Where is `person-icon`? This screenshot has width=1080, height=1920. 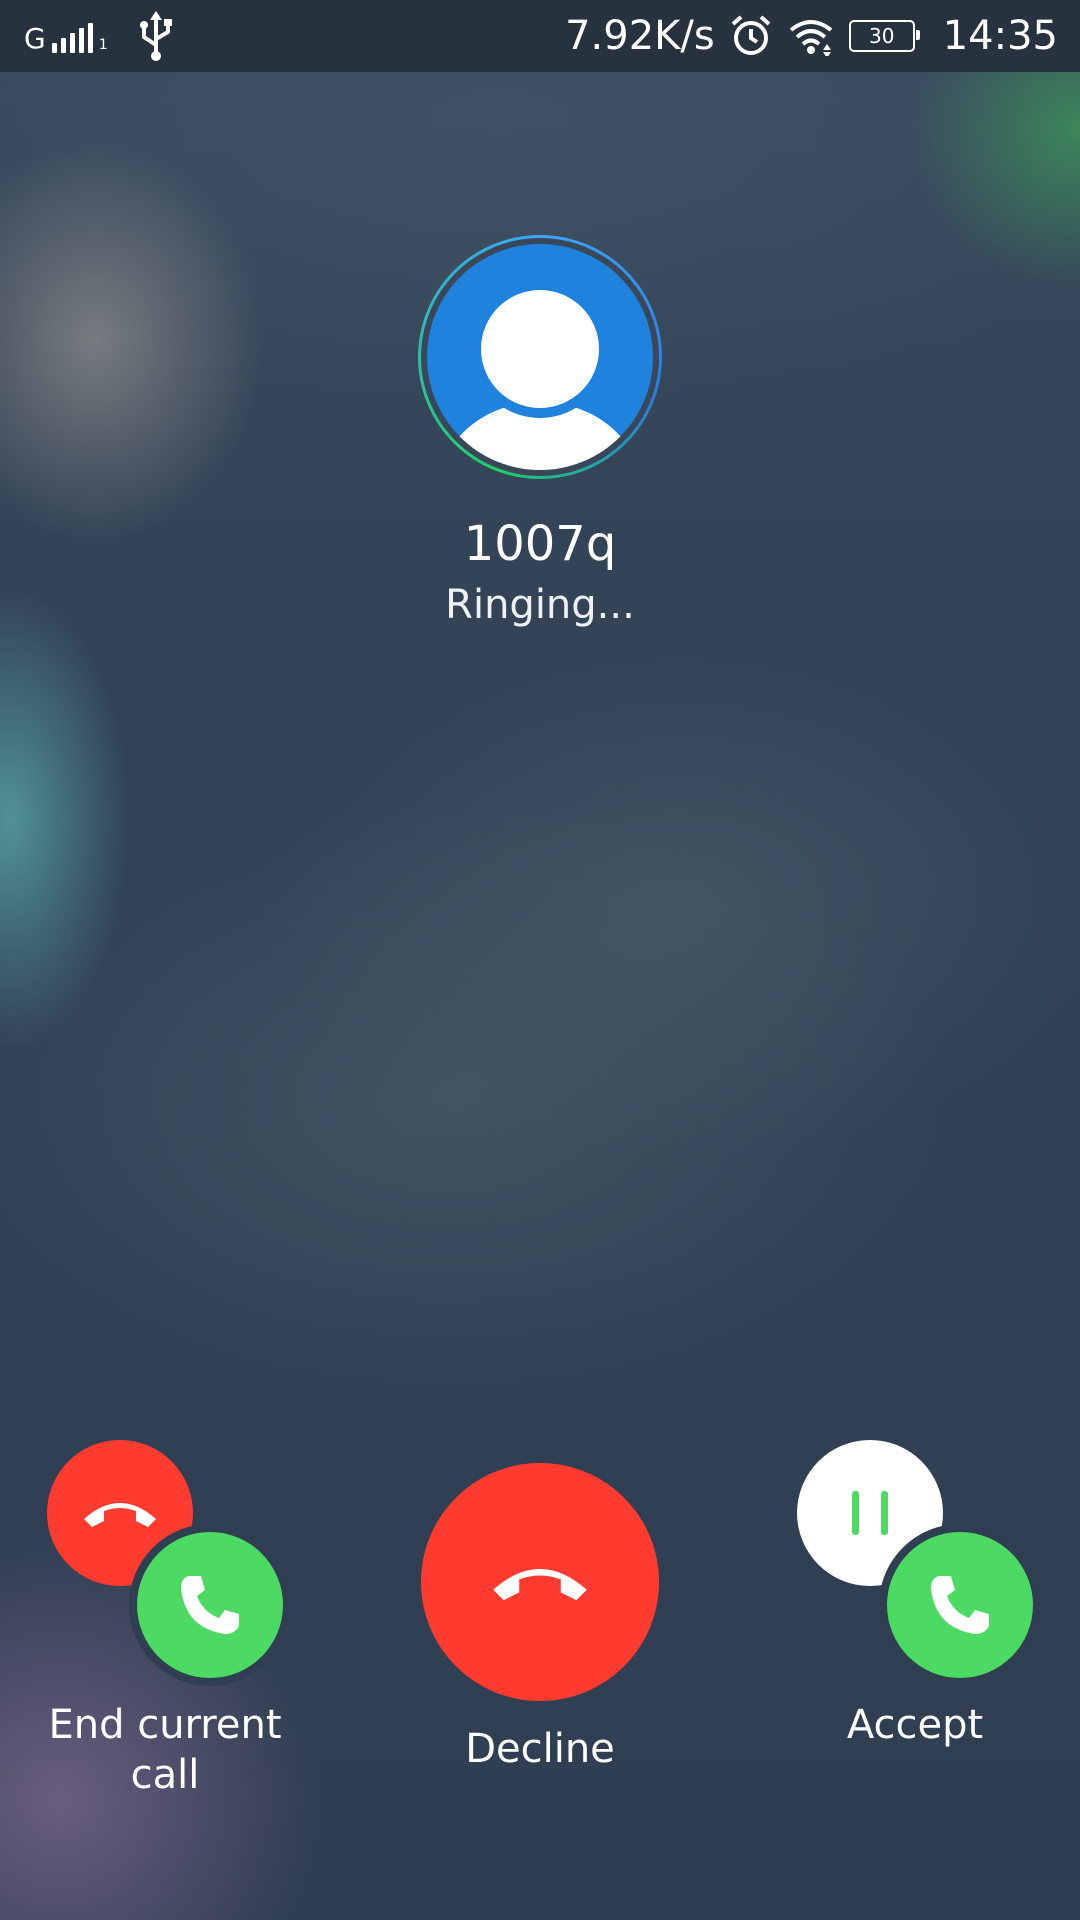
person-icon is located at coordinates (540, 357).